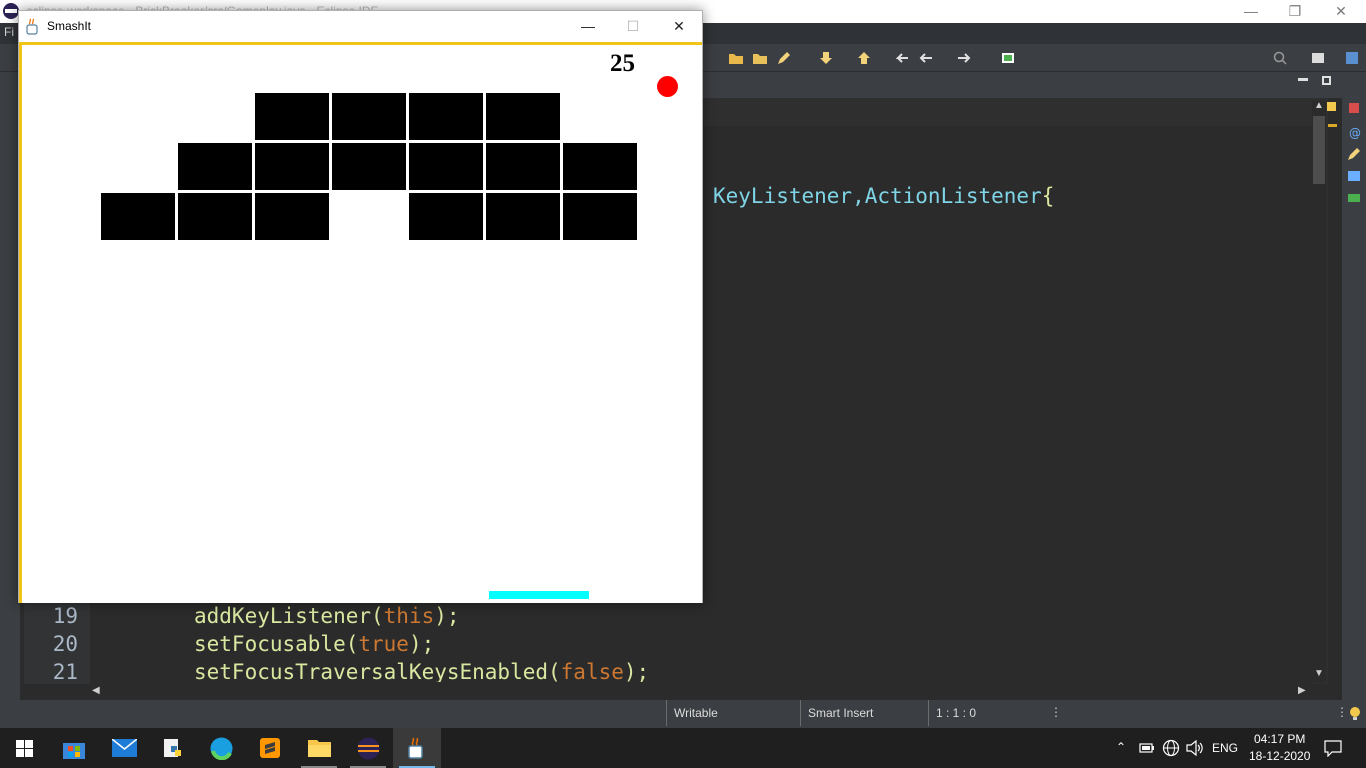 This screenshot has width=1366, height=768. Describe the element at coordinates (866, 58) in the screenshot. I see `prev-annotation-icon` at that location.